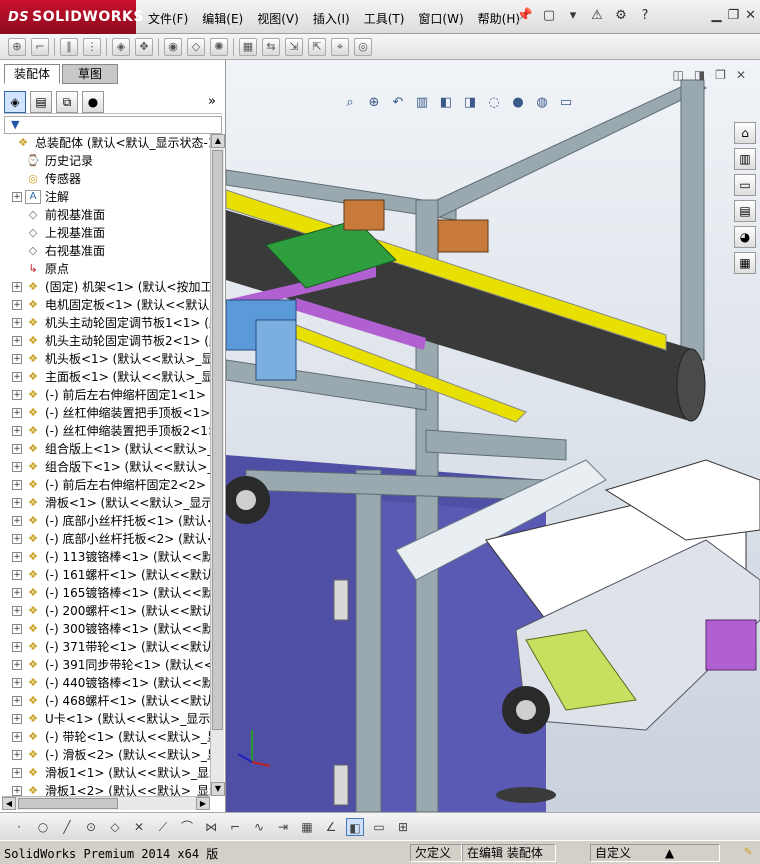 Image resolution: width=760 pixels, height=864 pixels. What do you see at coordinates (106, 521) in the screenshot?
I see `tree-item: + ❖ (-) 底部小丝杆托板<1> (默认<` at bounding box center [106, 521].